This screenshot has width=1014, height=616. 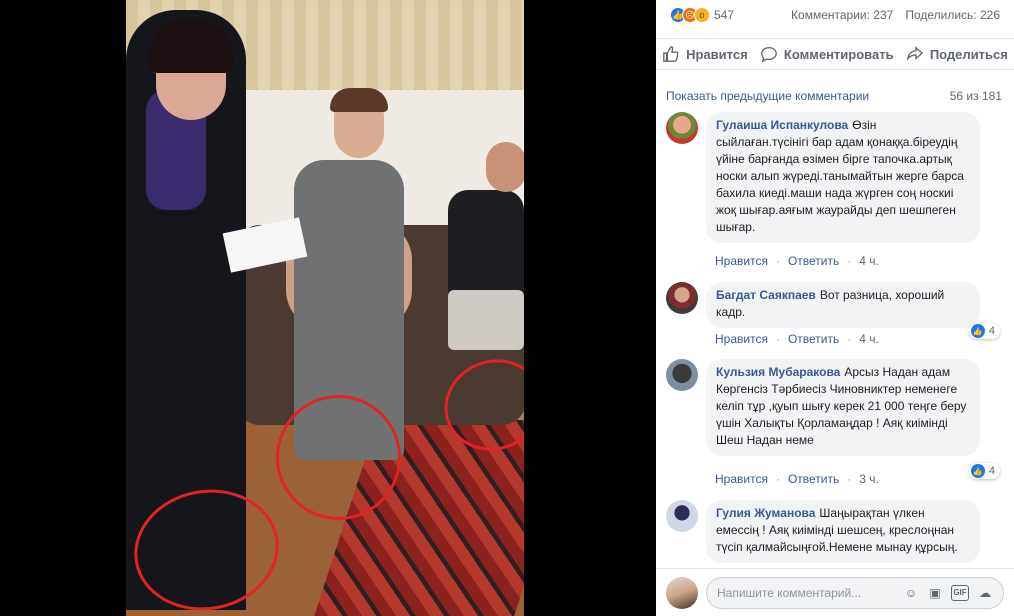 I want to click on comments-count: Комментарии: 237, so click(x=842, y=15).